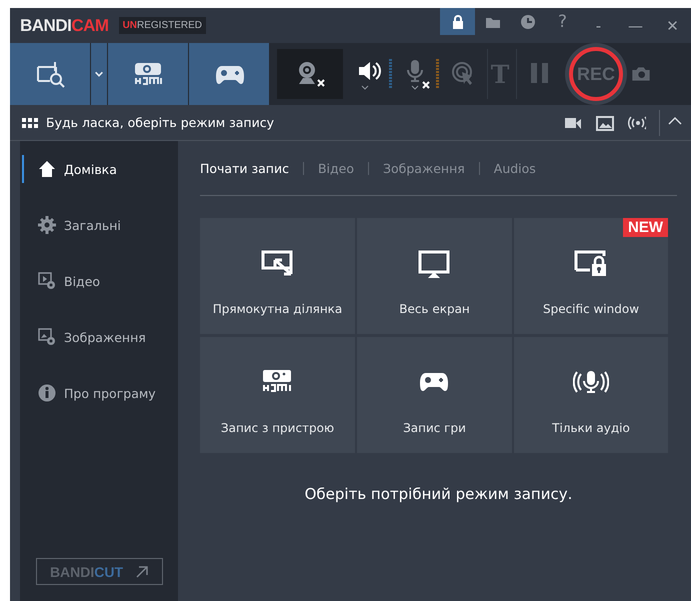  I want to click on mode-tile: NEW Specific window, so click(591, 276).